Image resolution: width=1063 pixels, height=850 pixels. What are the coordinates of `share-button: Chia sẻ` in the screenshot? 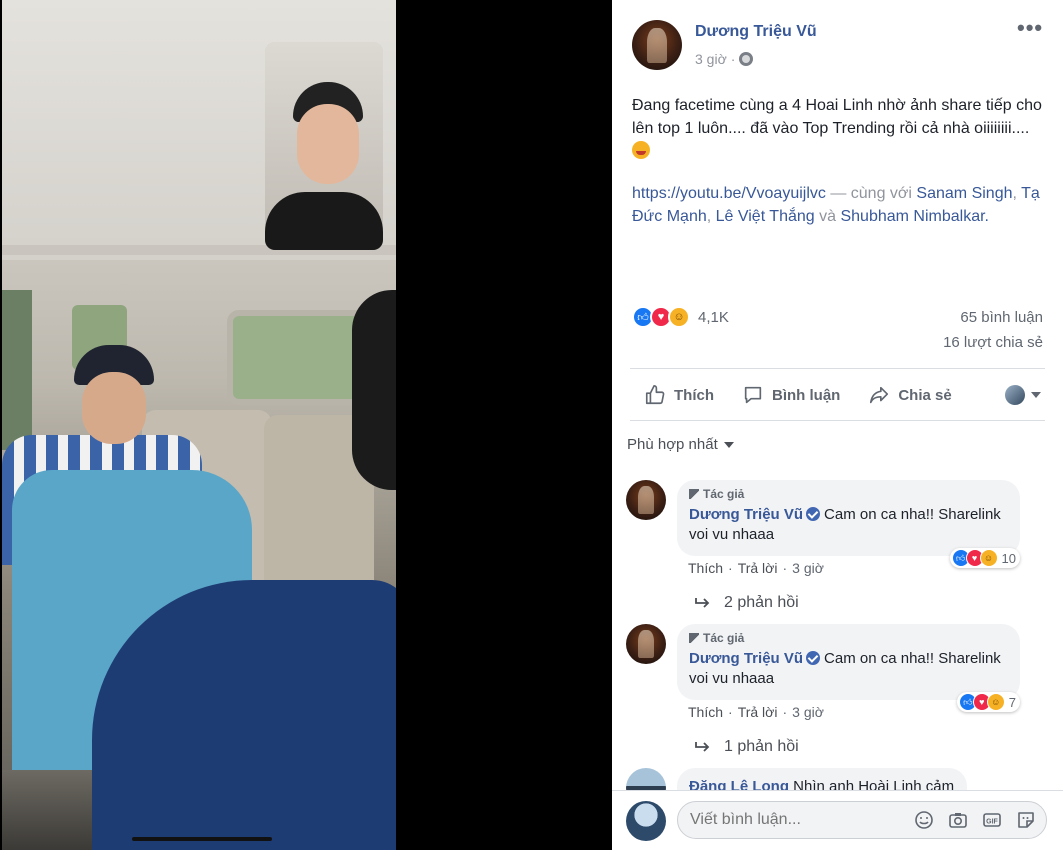 It's located at (909, 395).